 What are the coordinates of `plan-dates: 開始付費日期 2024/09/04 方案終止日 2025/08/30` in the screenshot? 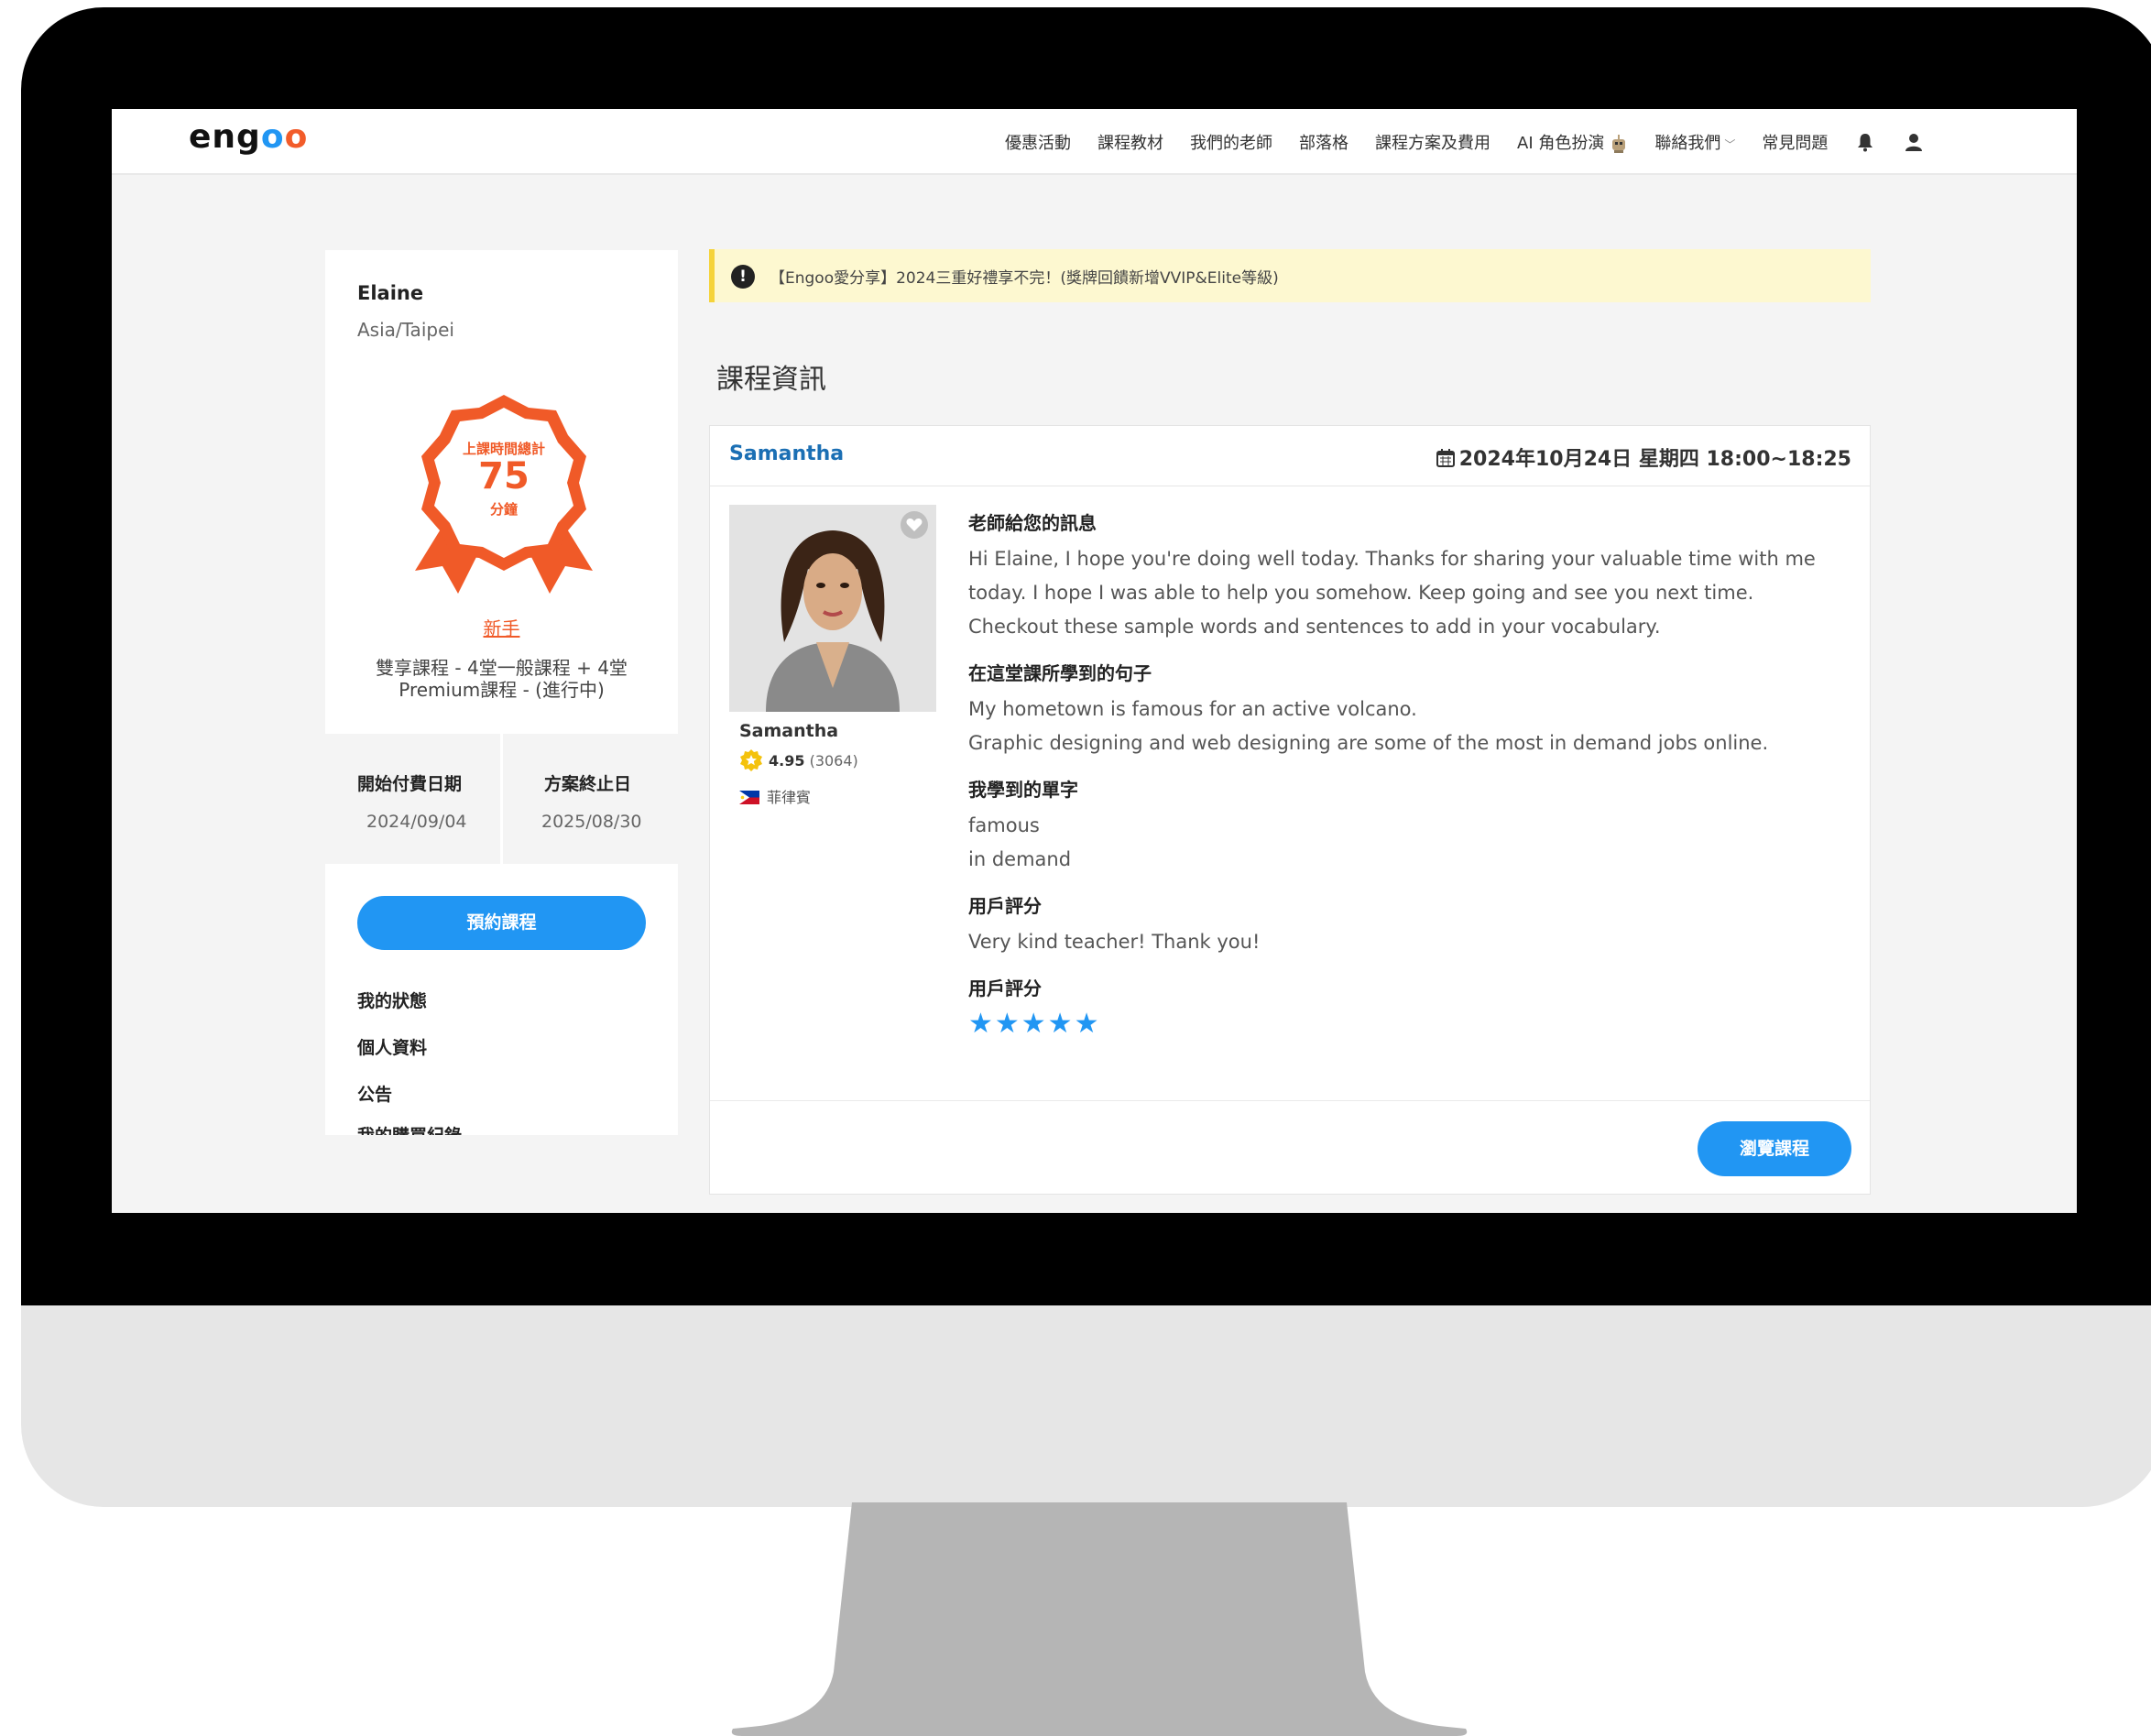 It's located at (502, 799).